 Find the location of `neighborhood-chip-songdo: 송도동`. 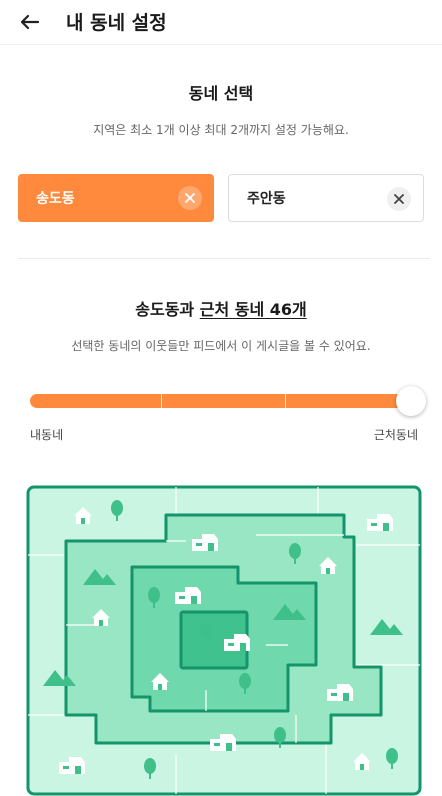

neighborhood-chip-songdo: 송도동 is located at coordinates (116, 198).